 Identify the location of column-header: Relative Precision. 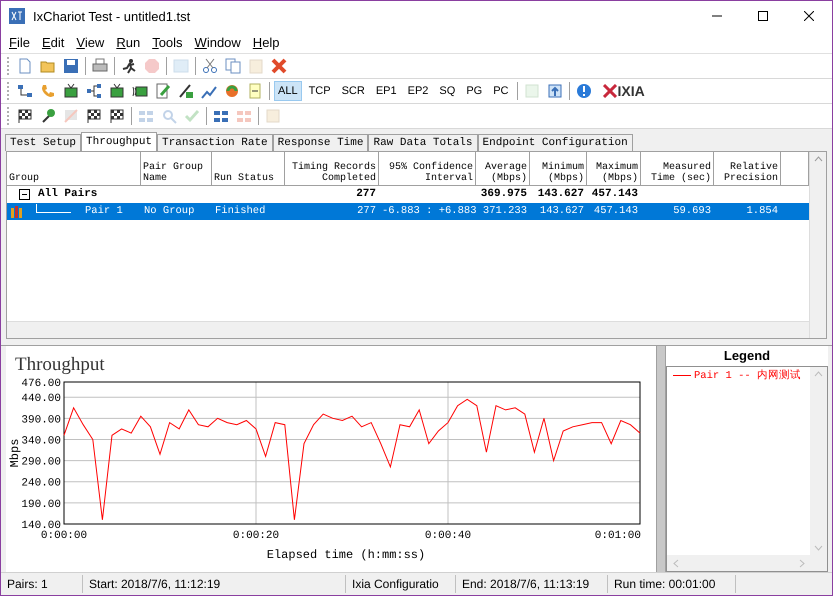
(747, 169).